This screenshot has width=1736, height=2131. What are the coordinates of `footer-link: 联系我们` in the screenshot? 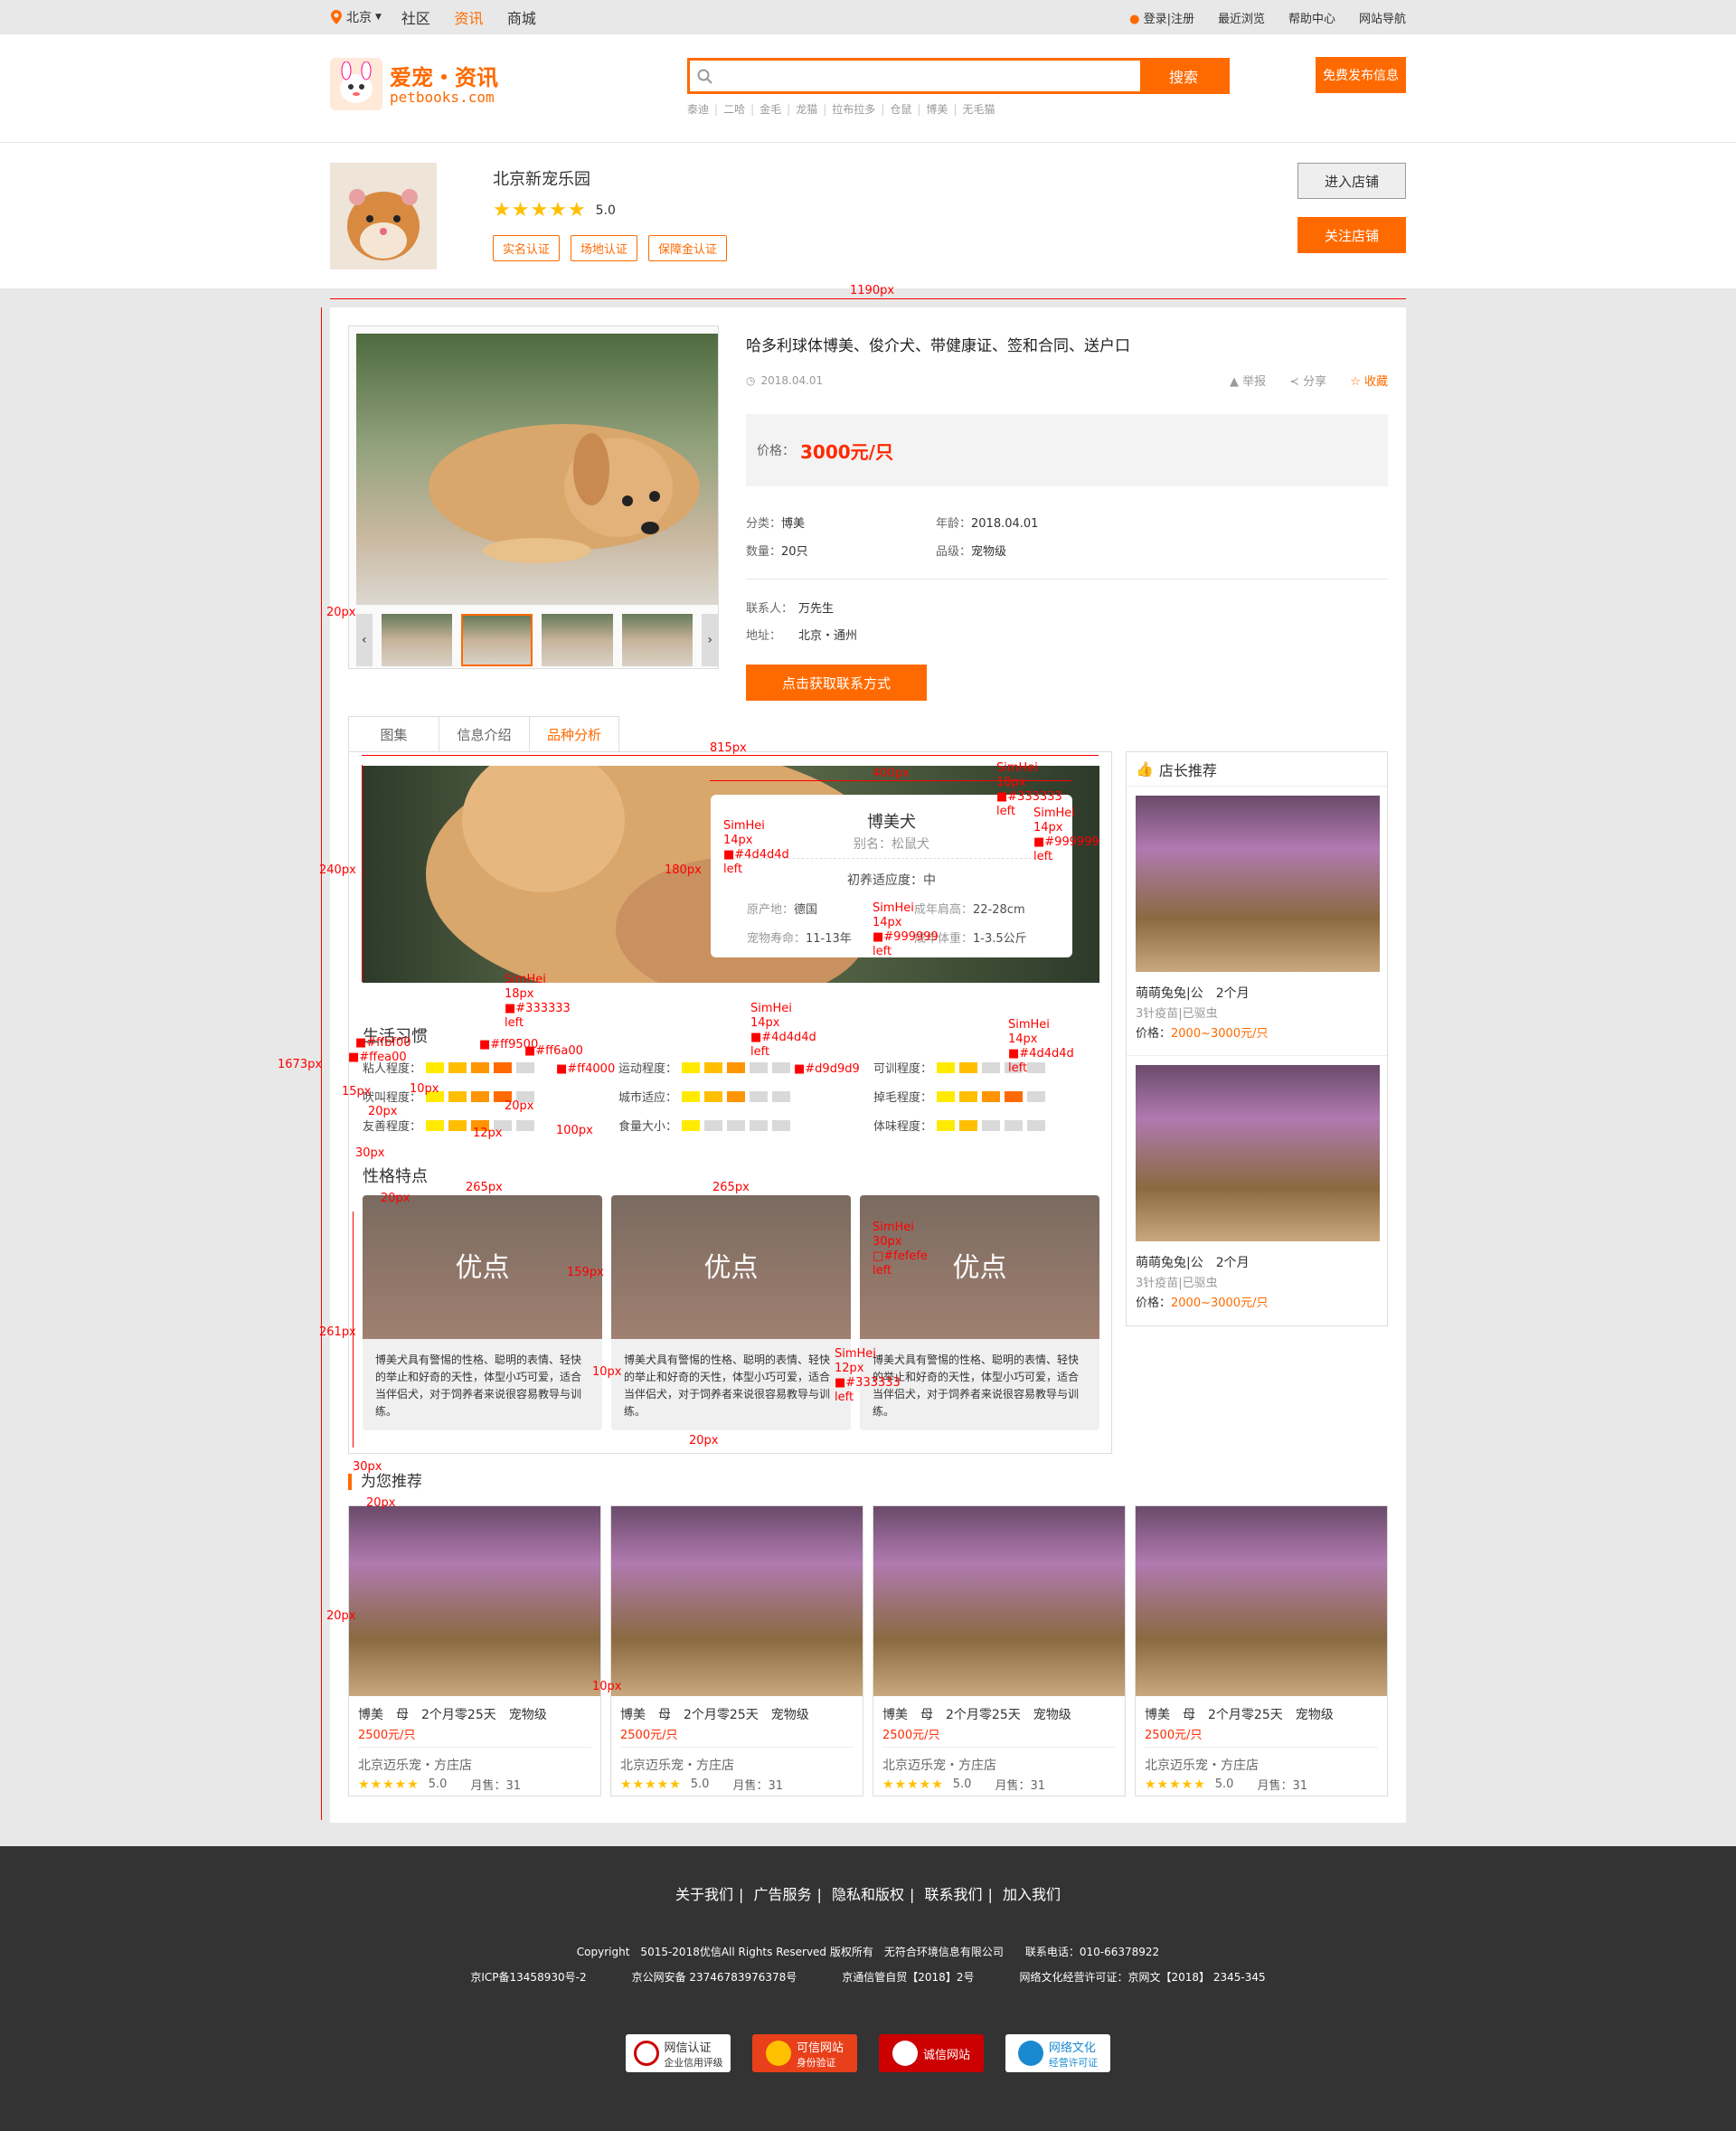 It's located at (953, 1894).